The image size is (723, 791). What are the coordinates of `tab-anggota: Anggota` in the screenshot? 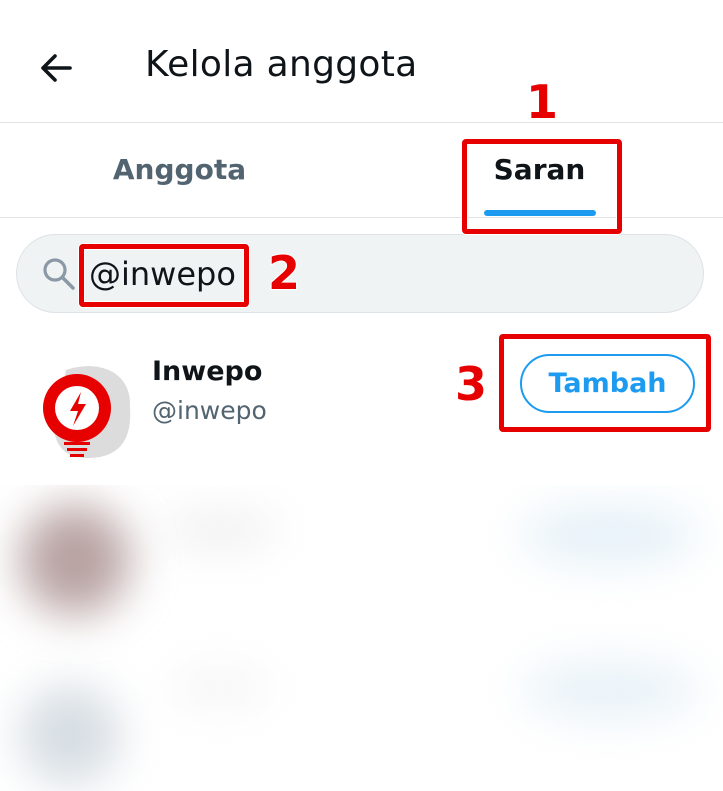 It's located at (180, 169).